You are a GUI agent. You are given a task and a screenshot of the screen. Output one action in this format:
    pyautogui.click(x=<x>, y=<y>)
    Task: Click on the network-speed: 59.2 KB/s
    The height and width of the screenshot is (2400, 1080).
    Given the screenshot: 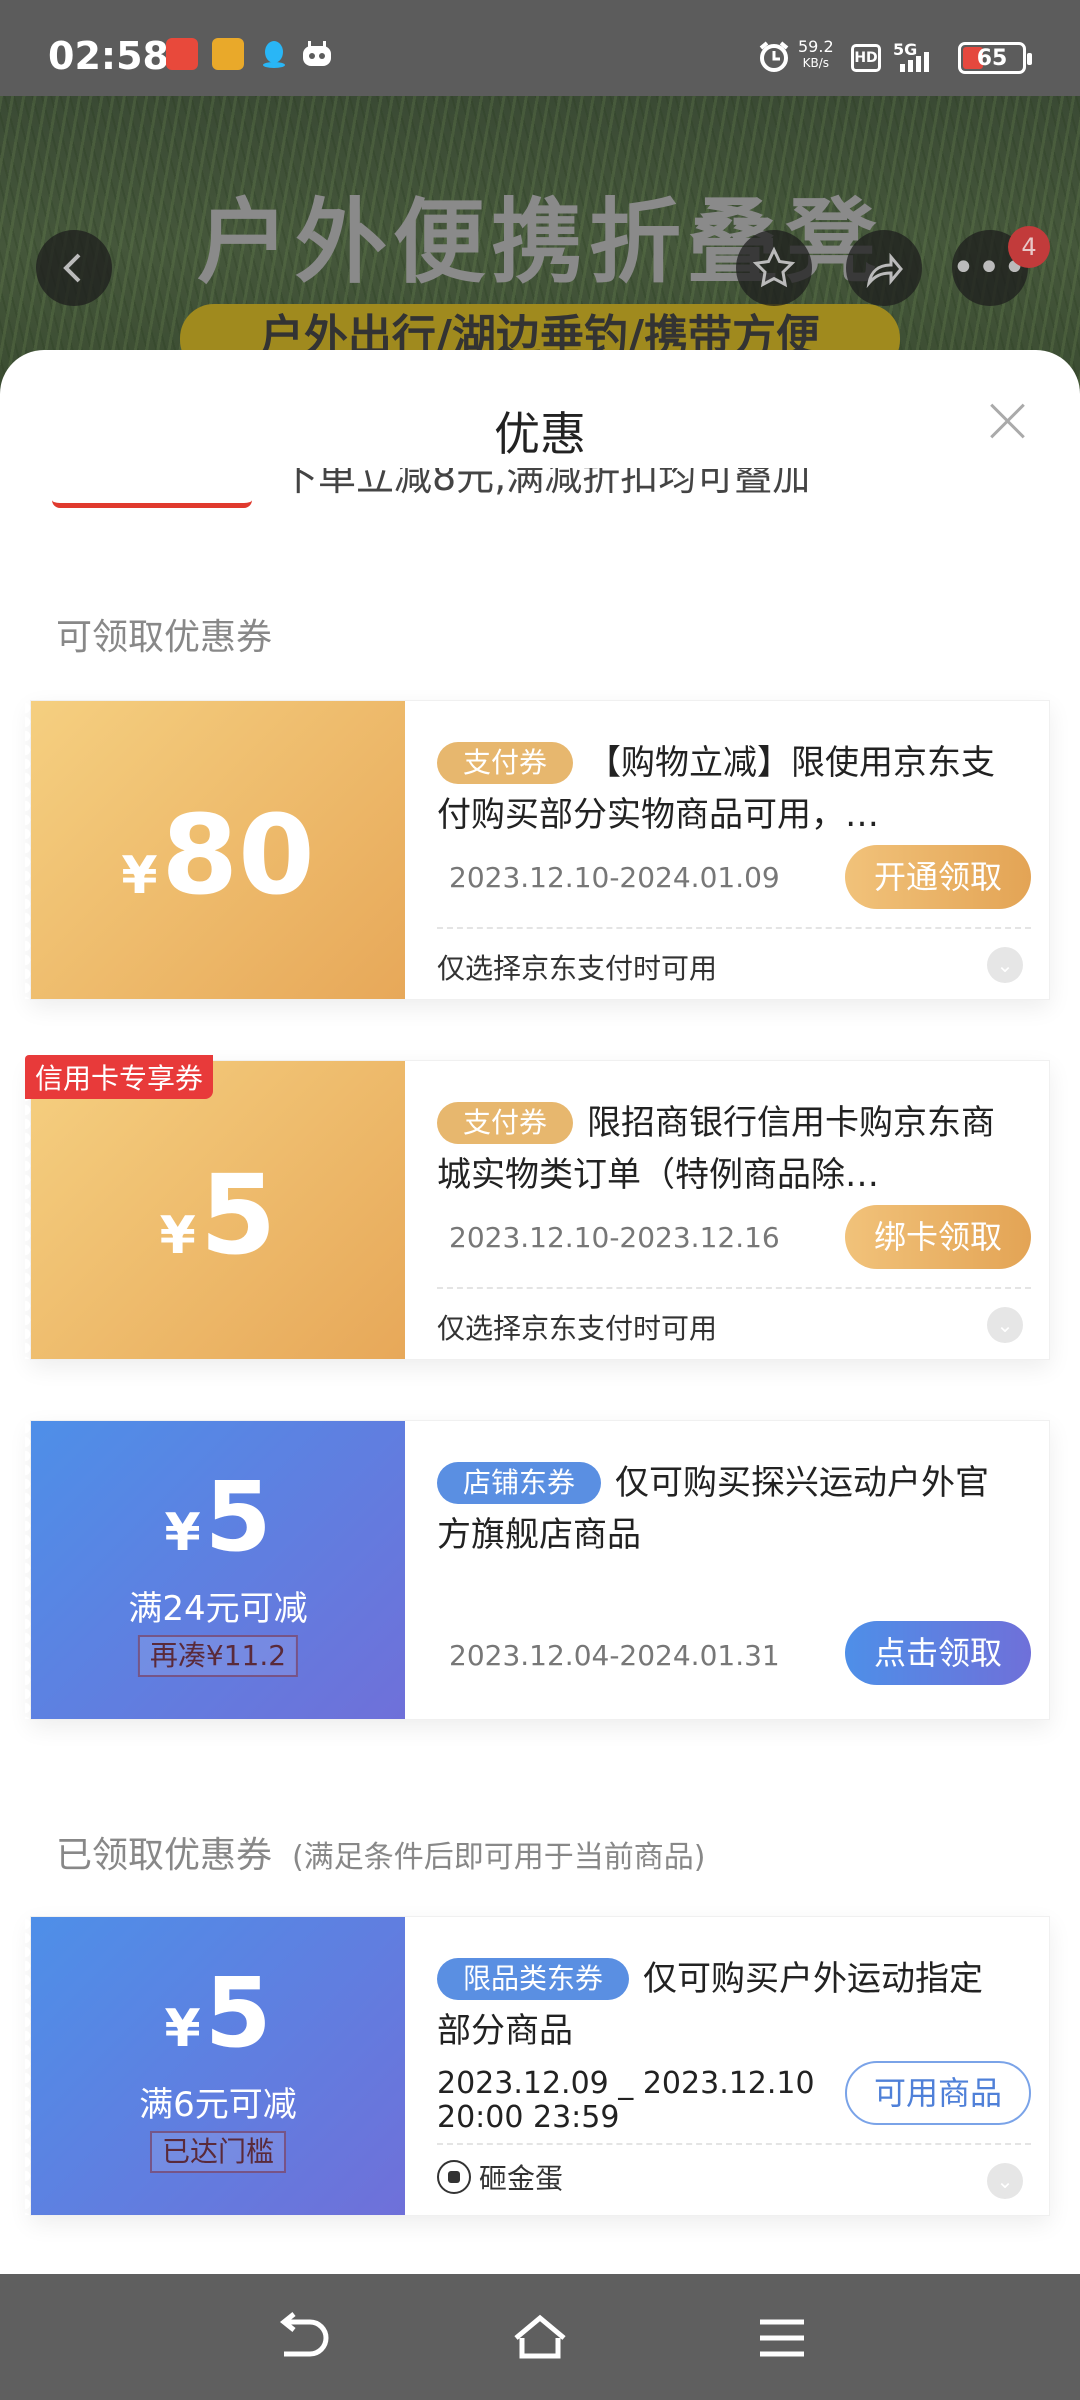 What is the action you would take?
    pyautogui.click(x=816, y=55)
    